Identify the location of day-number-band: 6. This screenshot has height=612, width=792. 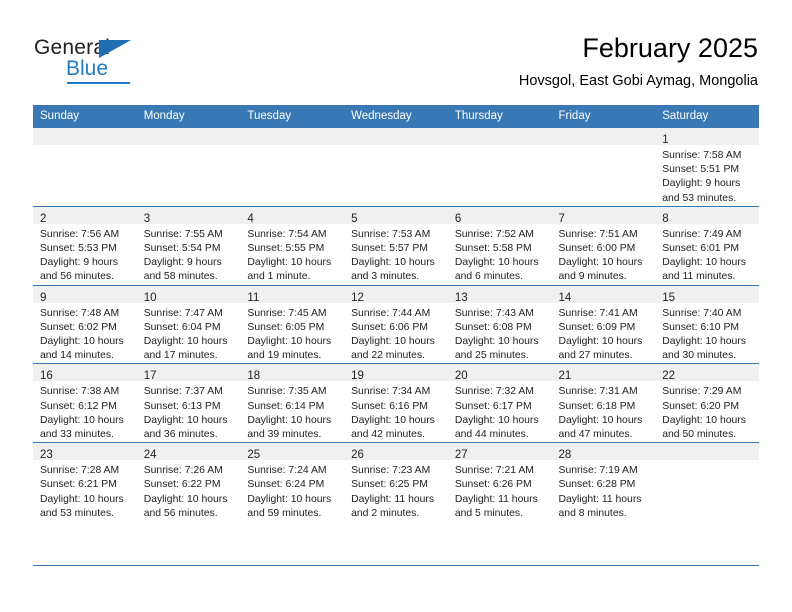
(499, 215).